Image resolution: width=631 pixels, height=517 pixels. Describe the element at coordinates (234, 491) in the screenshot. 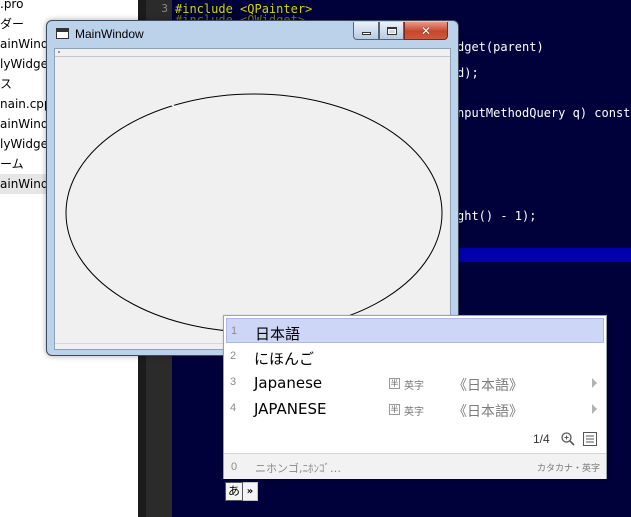

I see `ime-input-mode-button: あ` at that location.